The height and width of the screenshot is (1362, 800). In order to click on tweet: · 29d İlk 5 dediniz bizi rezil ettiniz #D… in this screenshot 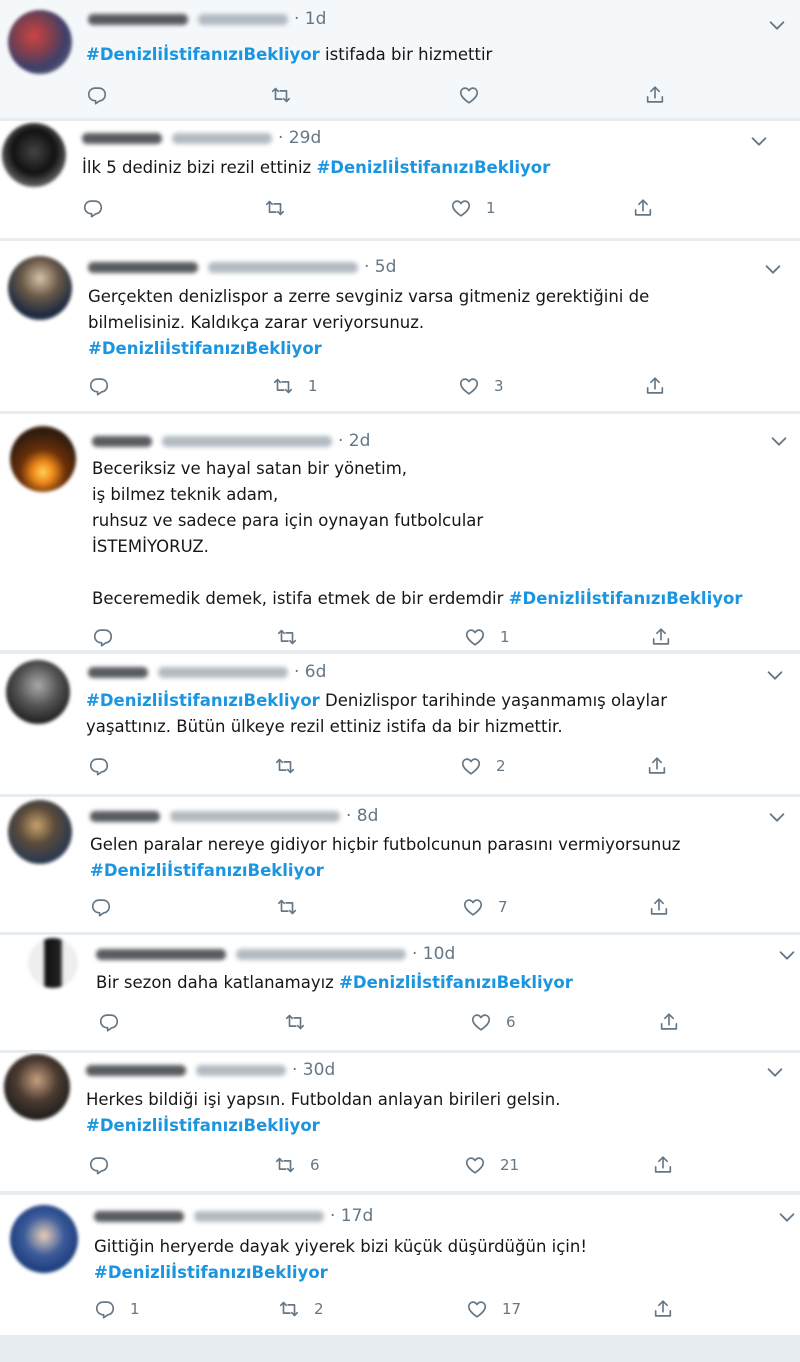, I will do `click(400, 179)`.